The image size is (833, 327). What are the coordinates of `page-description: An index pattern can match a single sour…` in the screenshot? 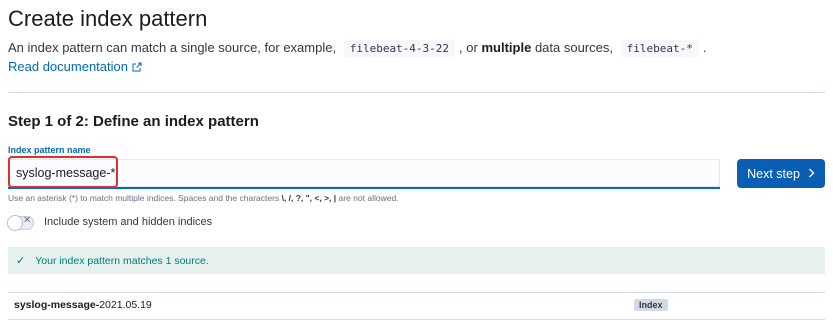 It's located at (357, 48).